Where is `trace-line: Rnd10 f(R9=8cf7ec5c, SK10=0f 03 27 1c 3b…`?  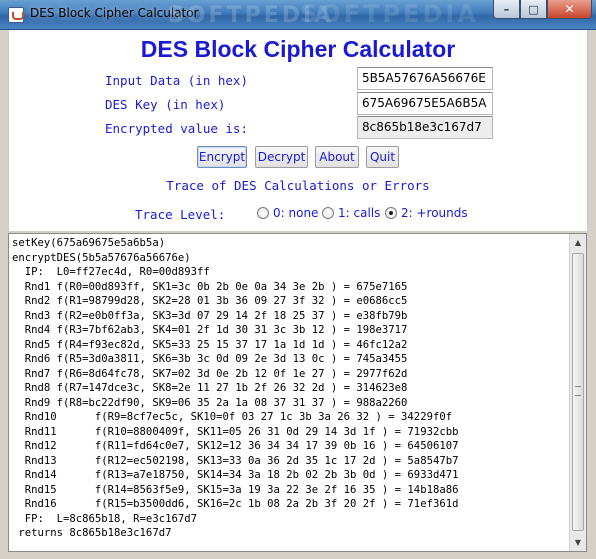 trace-line: Rnd10 f(R9=8cf7ec5c, SK10=0f 03 27 1c 3b… is located at coordinates (232, 417).